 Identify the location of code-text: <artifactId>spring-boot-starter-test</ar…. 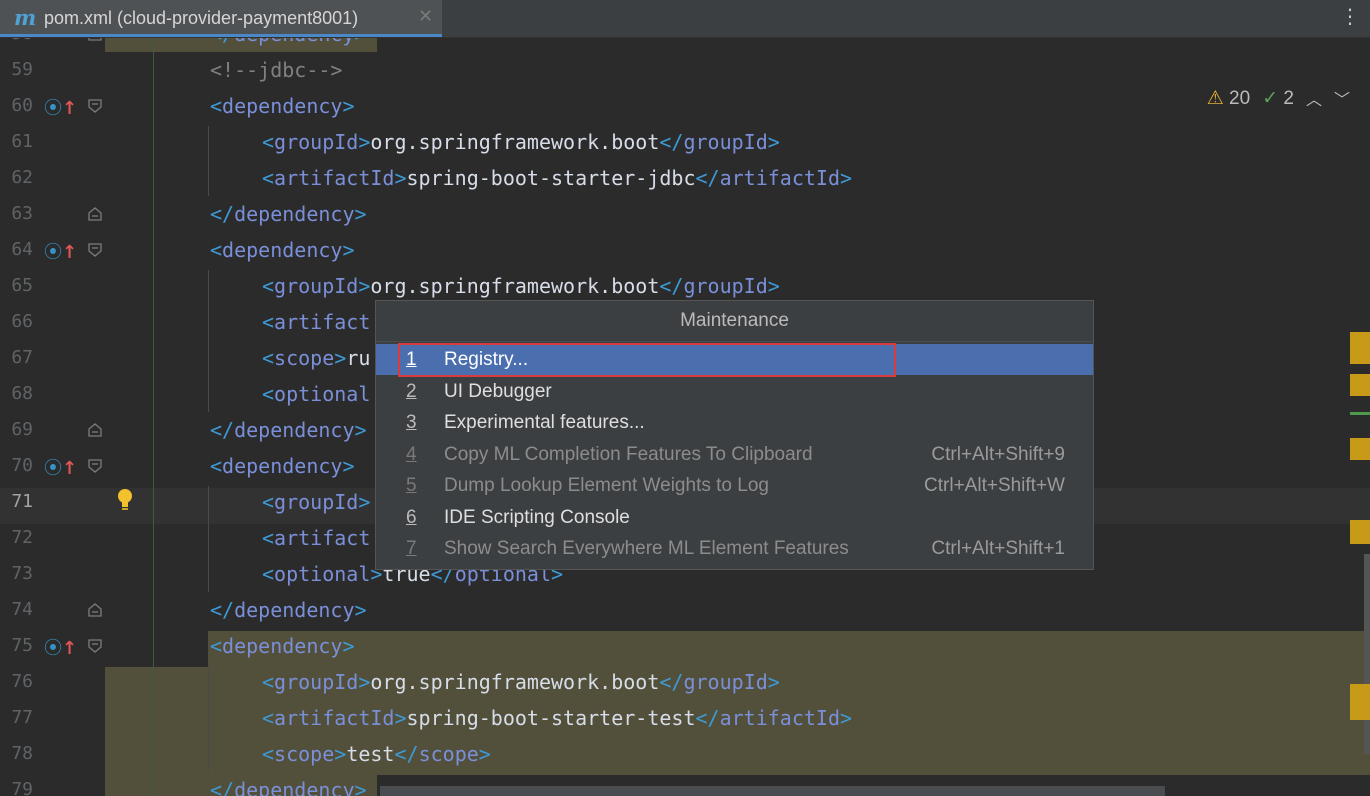
(557, 718).